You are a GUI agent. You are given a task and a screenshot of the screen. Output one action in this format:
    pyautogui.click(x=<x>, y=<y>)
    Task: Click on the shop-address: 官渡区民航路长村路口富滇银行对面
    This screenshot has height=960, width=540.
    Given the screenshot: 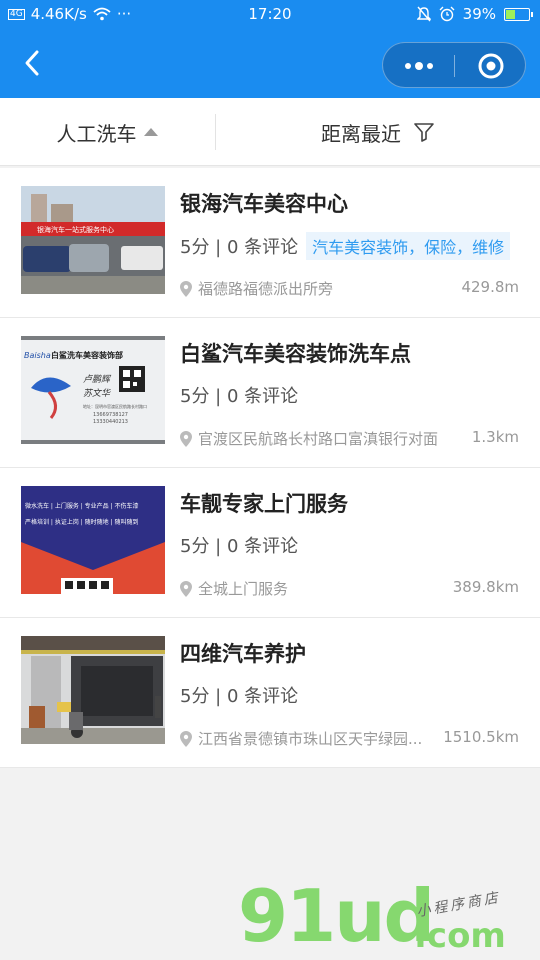 What is the action you would take?
    pyautogui.click(x=309, y=438)
    